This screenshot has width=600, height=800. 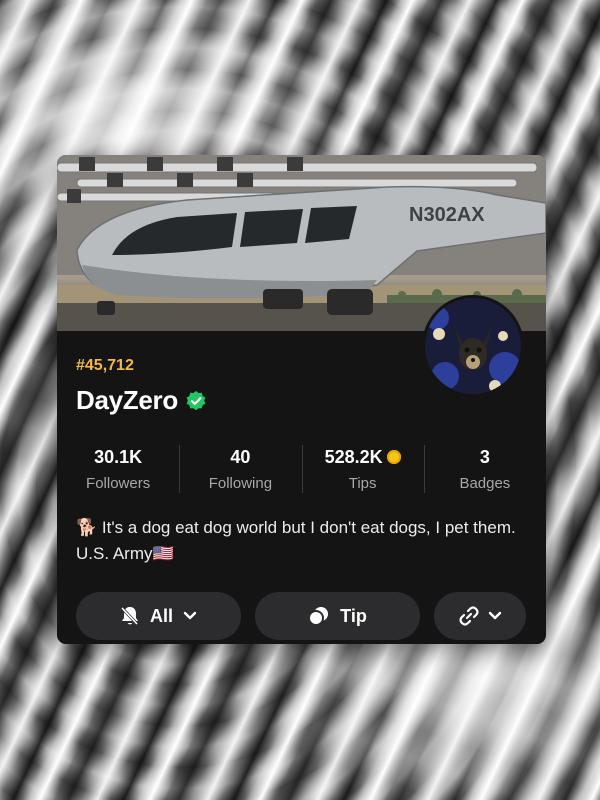 I want to click on verified-check-icon, so click(x=196, y=401).